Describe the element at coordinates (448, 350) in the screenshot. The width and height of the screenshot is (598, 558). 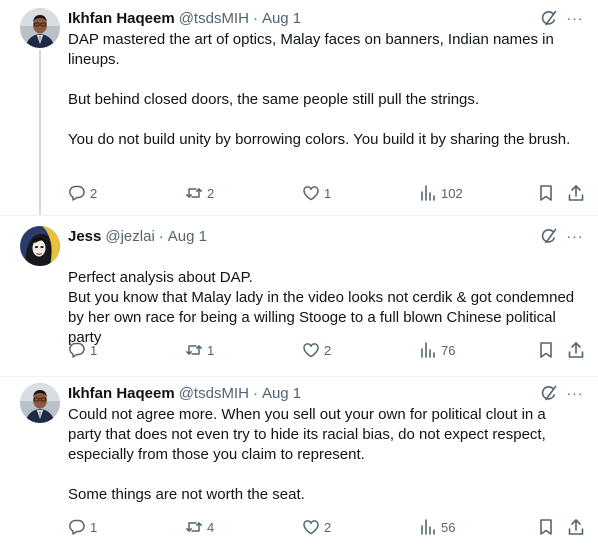
I see `view-count: 76` at that location.